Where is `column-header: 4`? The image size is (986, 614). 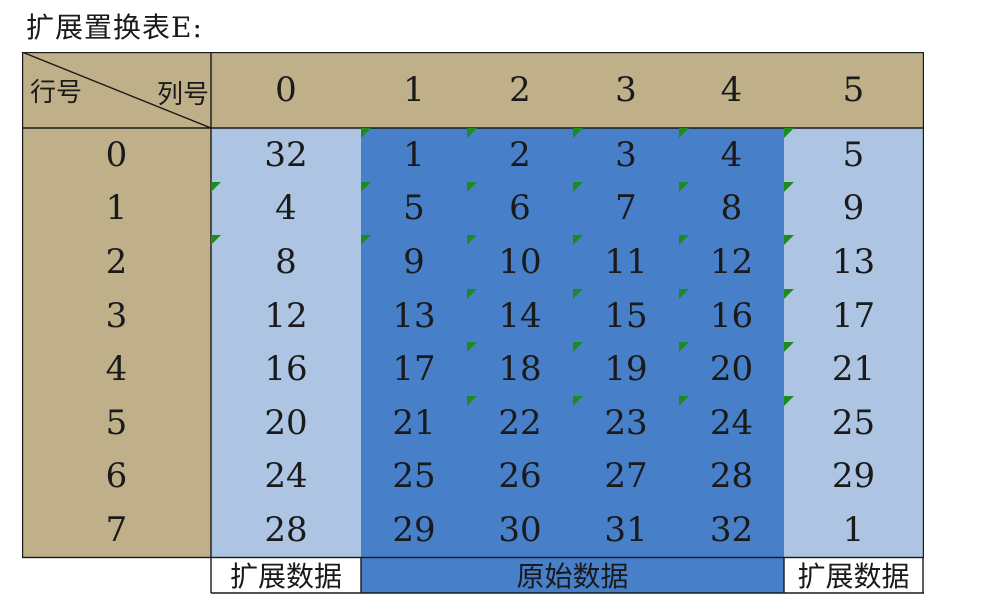 column-header: 4 is located at coordinates (731, 90).